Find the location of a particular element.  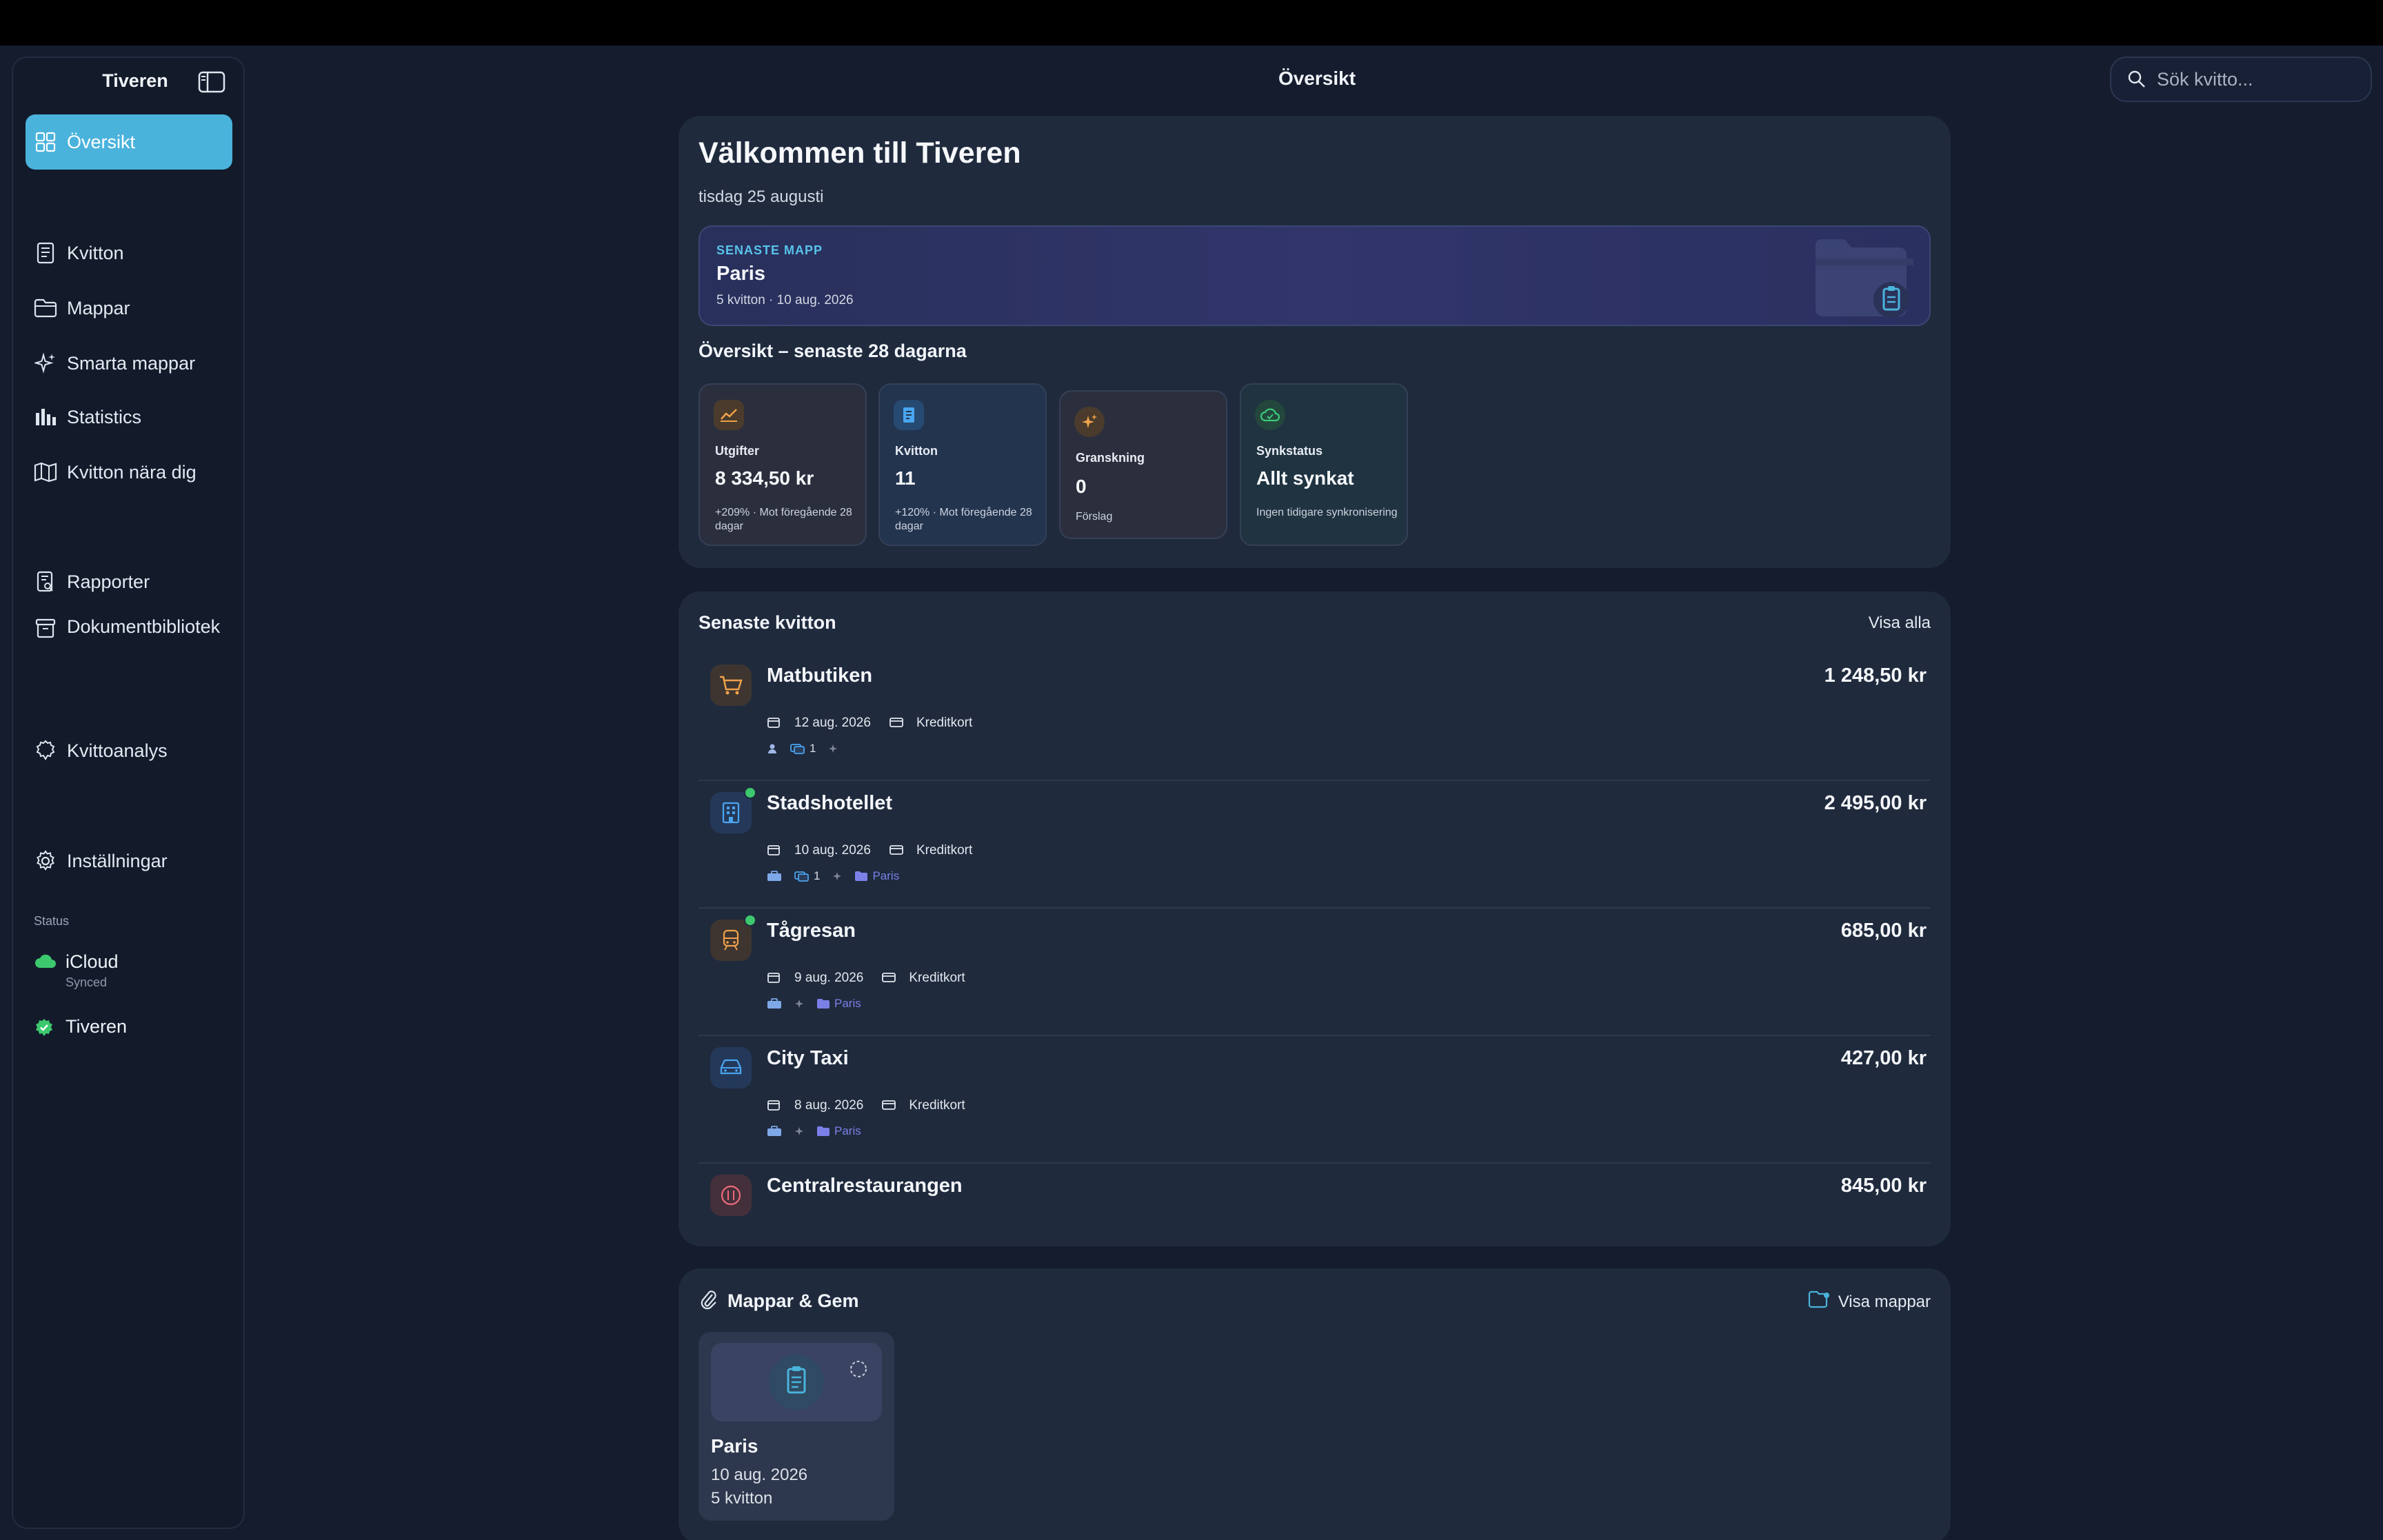

view-folders-link: Visa mappar is located at coordinates (1869, 1302).